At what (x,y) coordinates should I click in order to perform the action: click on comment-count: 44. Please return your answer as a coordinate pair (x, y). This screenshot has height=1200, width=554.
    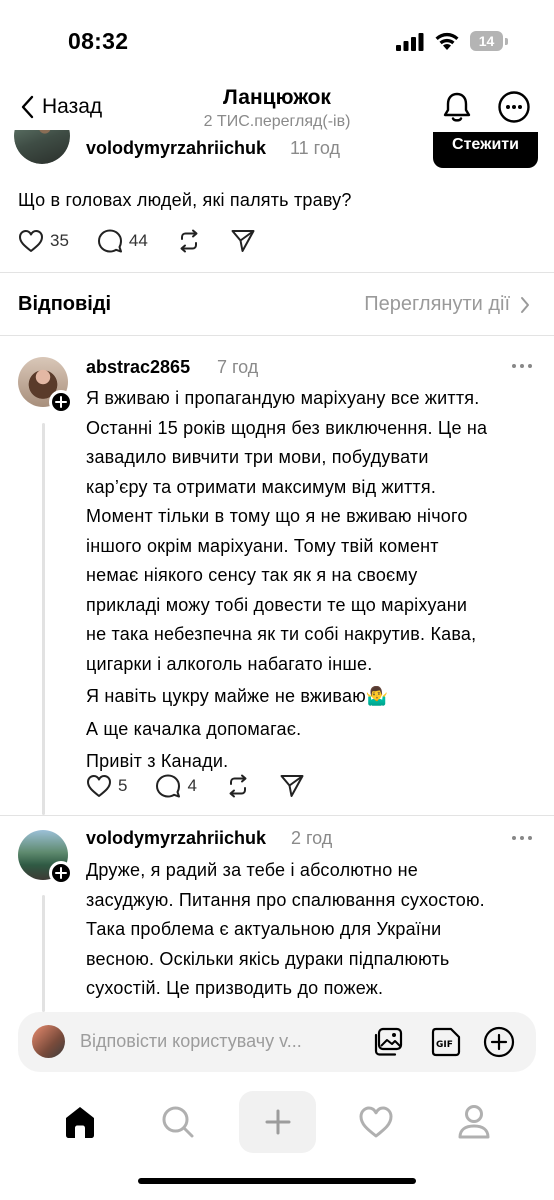
    Looking at the image, I should click on (138, 240).